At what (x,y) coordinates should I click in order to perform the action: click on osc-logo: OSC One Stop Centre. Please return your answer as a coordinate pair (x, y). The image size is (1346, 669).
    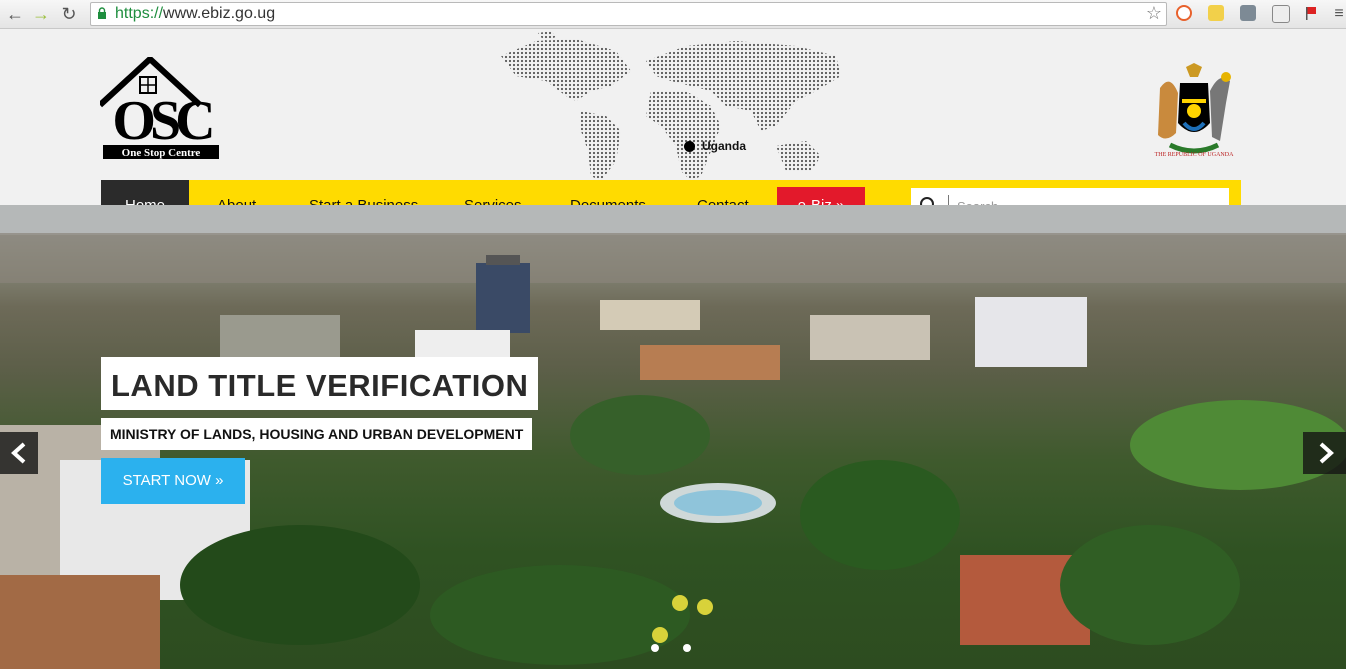
    Looking at the image, I should click on (161, 109).